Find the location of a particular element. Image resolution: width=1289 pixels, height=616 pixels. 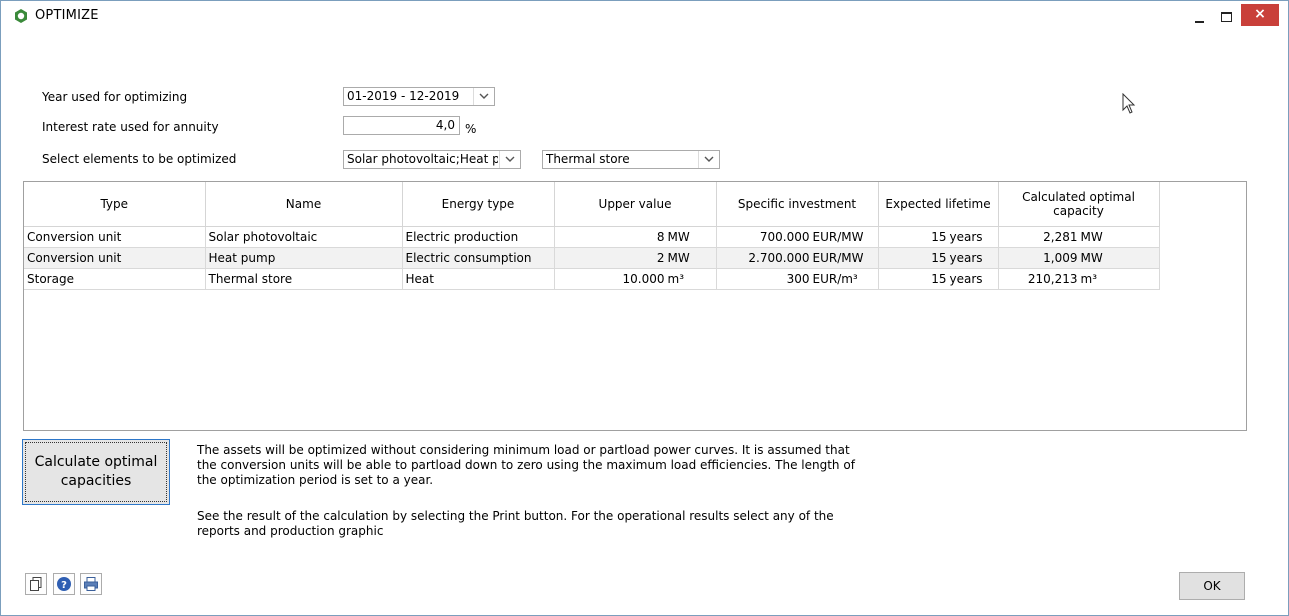

help-button: ? is located at coordinates (64, 584).